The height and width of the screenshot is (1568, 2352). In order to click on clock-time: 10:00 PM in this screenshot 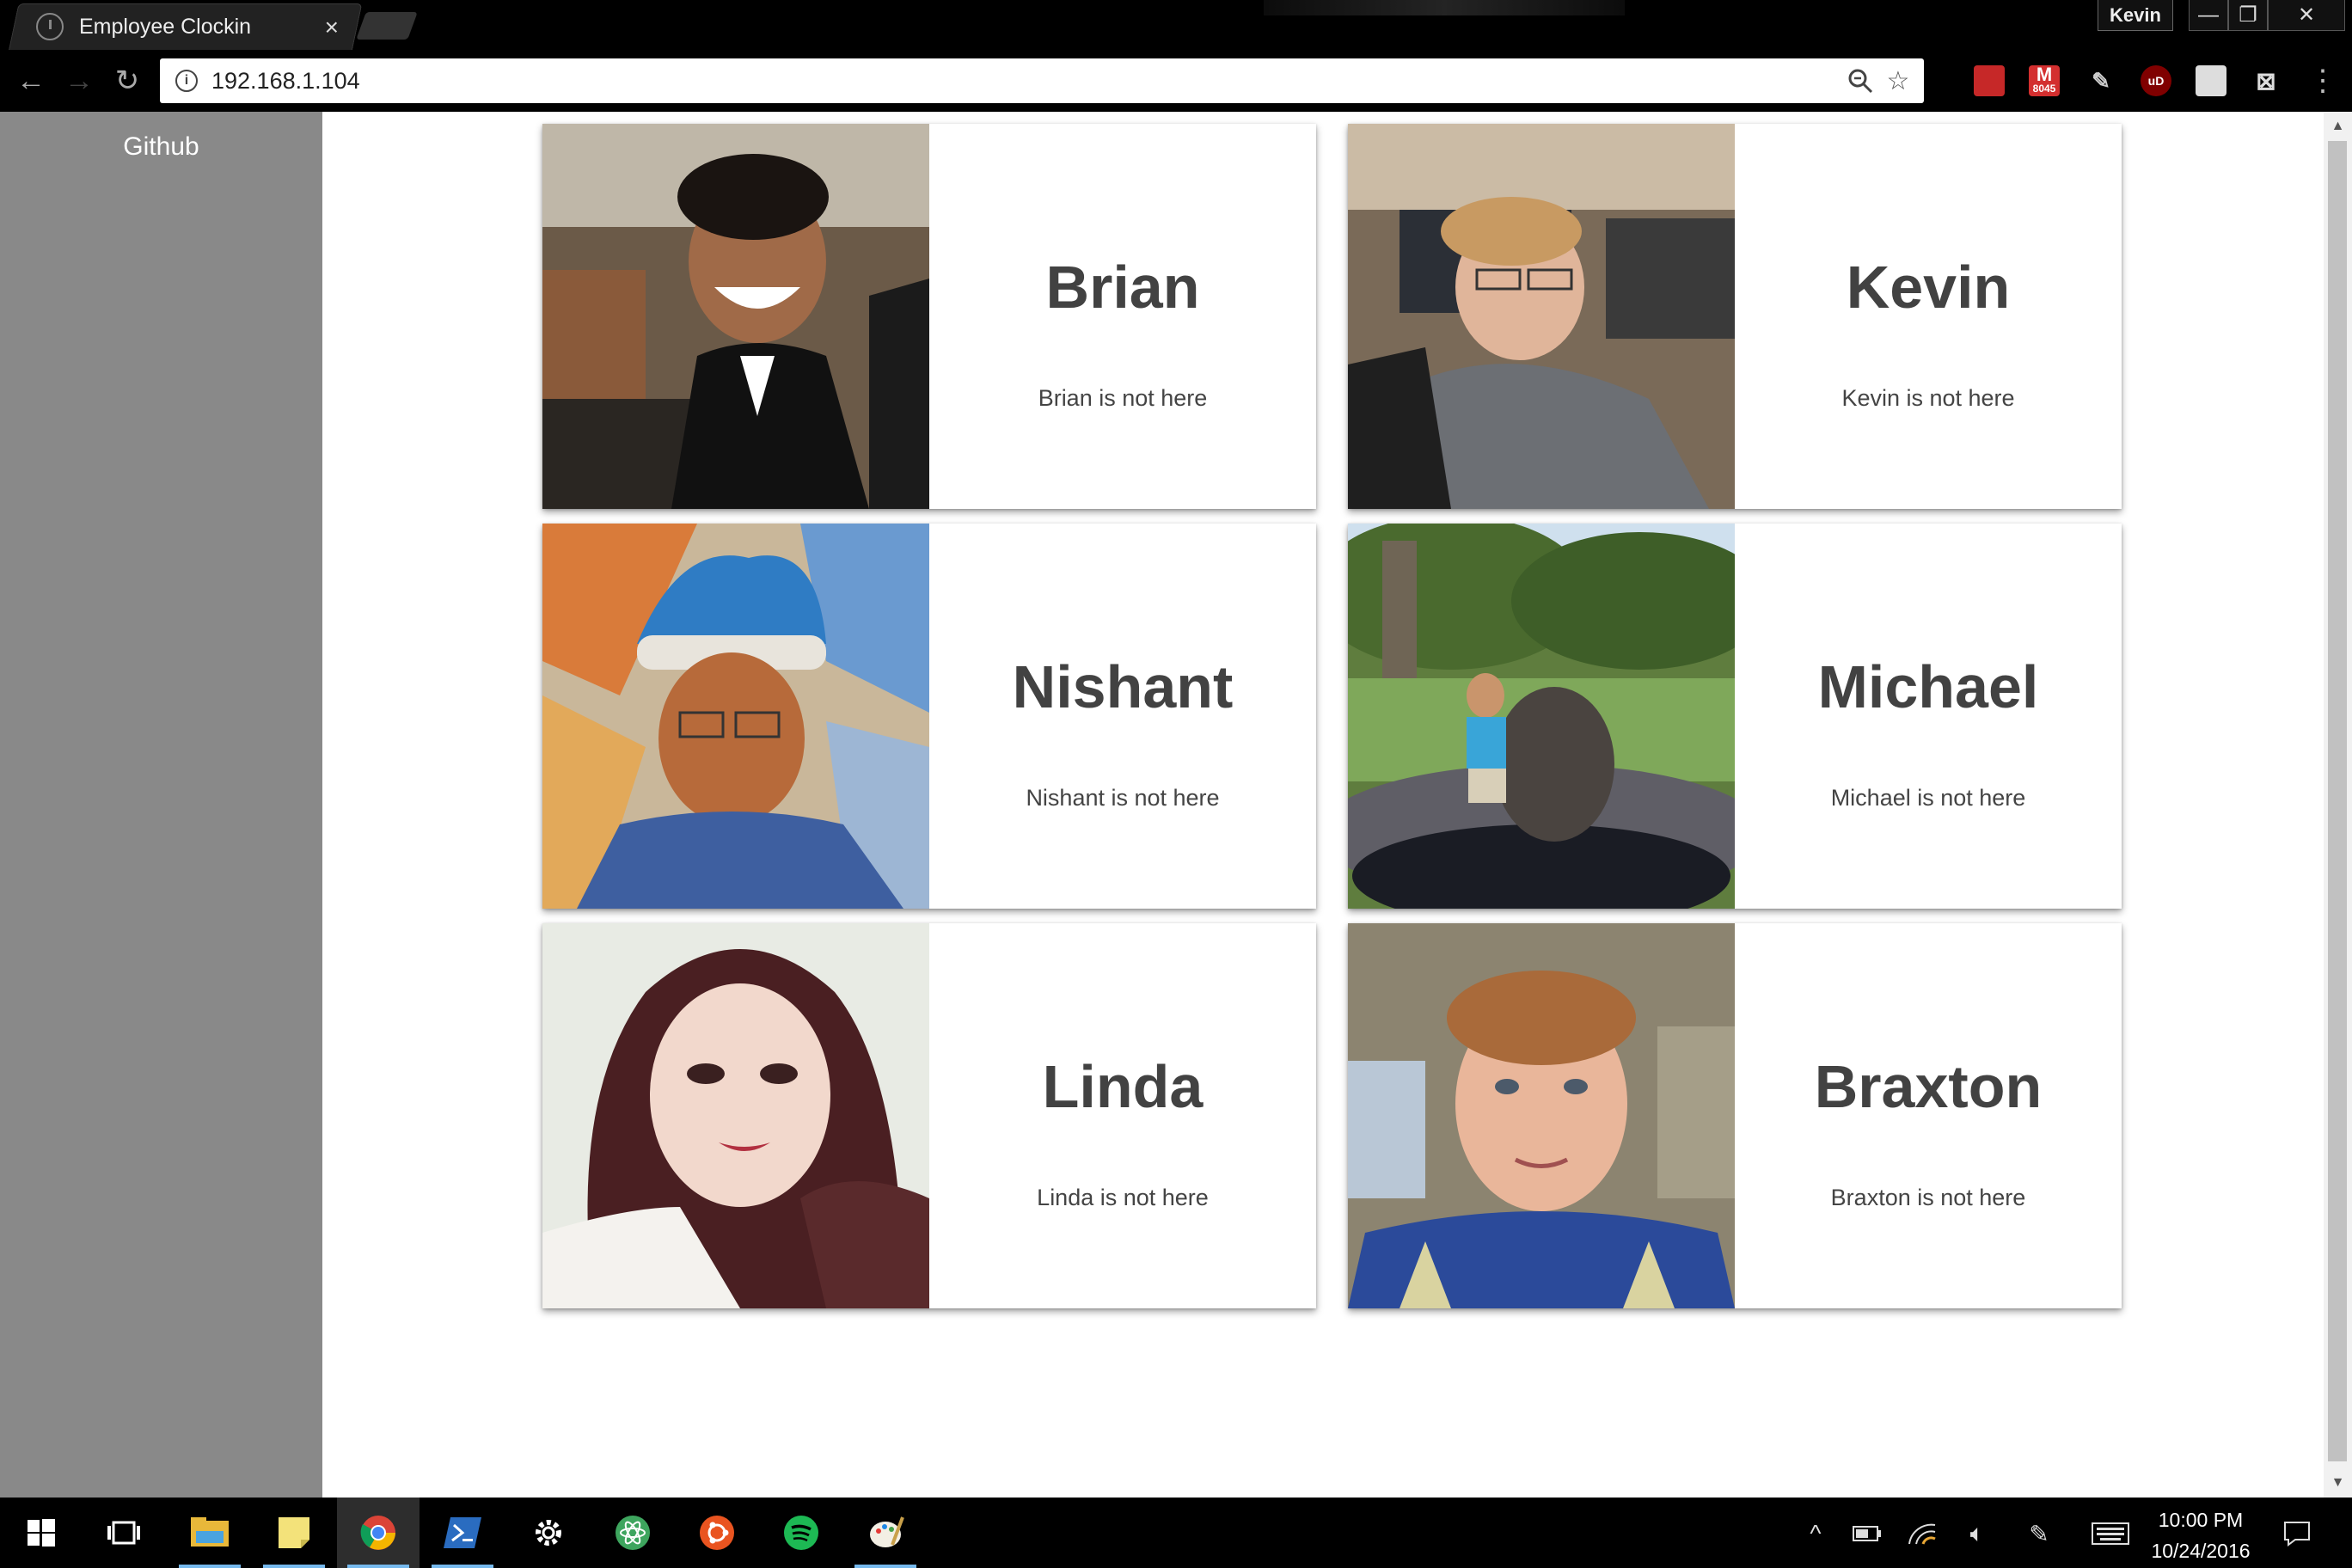, I will do `click(2201, 1520)`.